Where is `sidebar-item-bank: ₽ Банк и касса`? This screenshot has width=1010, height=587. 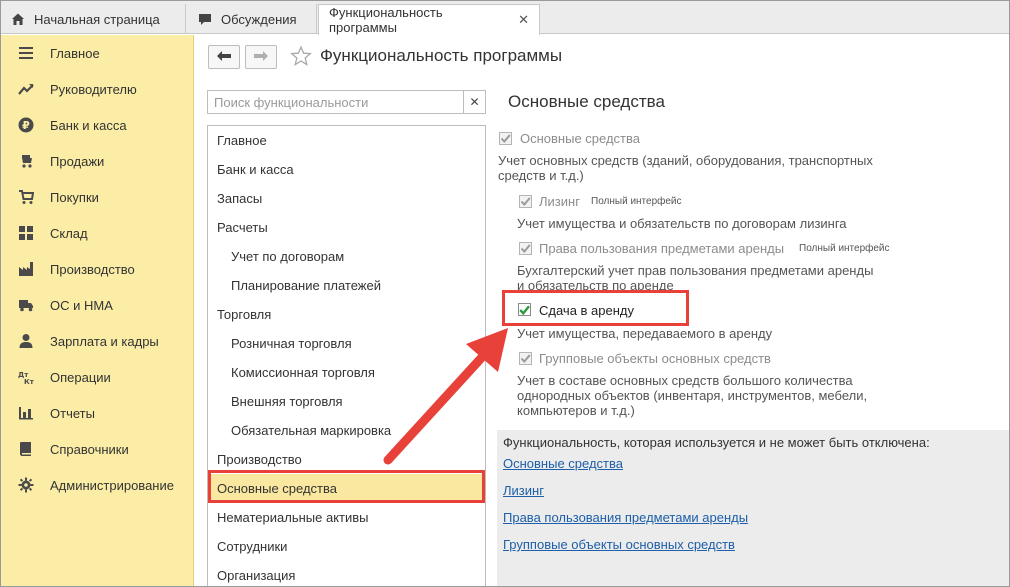
sidebar-item-bank: ₽ Банк и касса is located at coordinates (97, 125).